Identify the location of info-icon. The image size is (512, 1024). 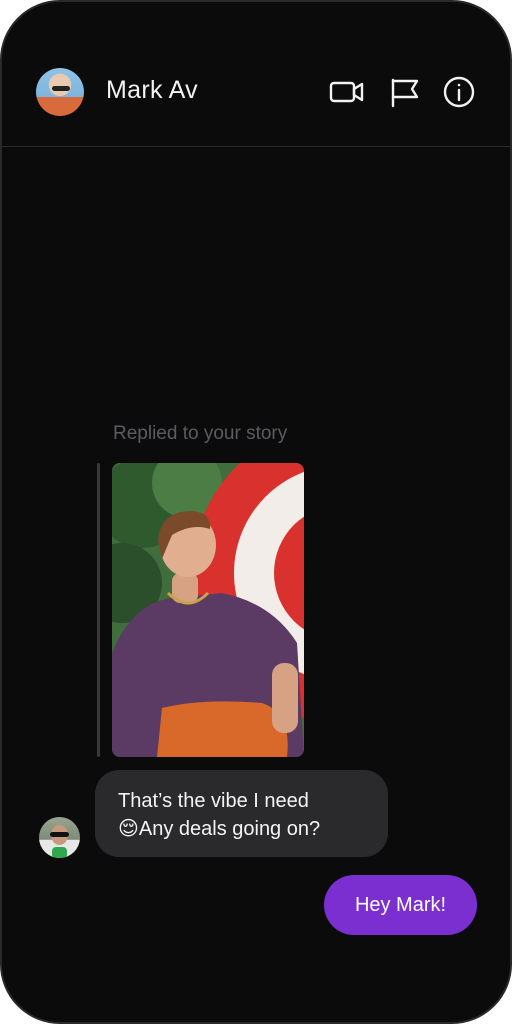
(459, 92).